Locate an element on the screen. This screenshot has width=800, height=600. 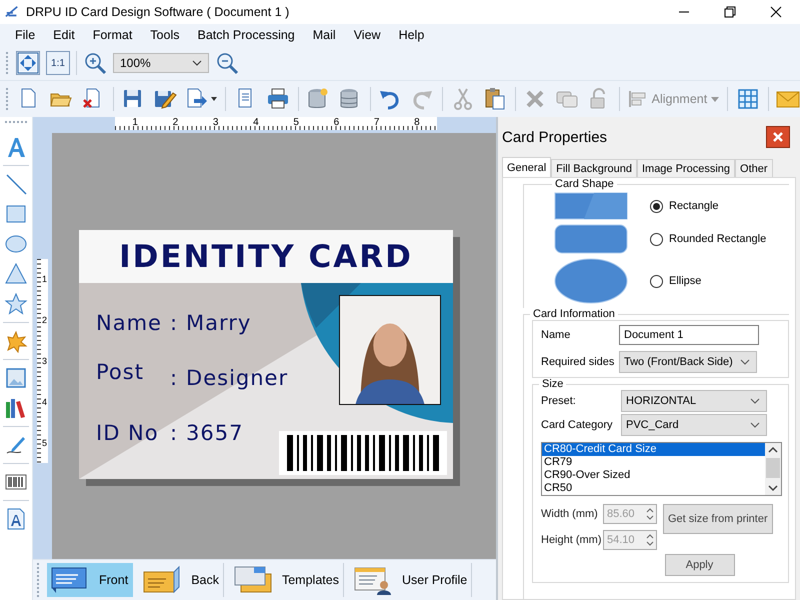
profile-card-icon is located at coordinates (373, 580).